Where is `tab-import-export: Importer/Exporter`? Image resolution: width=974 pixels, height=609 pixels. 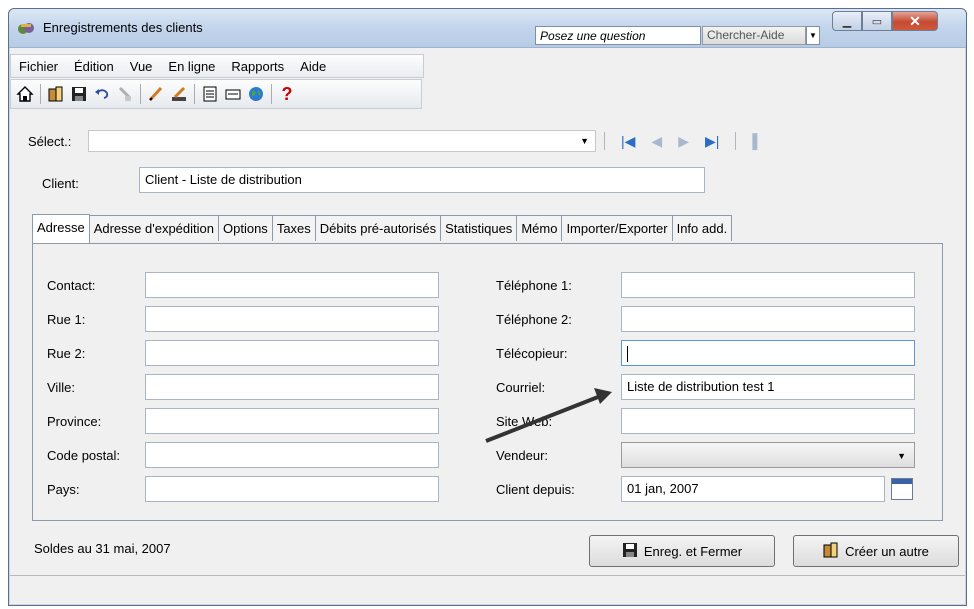 tab-import-export: Importer/Exporter is located at coordinates (617, 228).